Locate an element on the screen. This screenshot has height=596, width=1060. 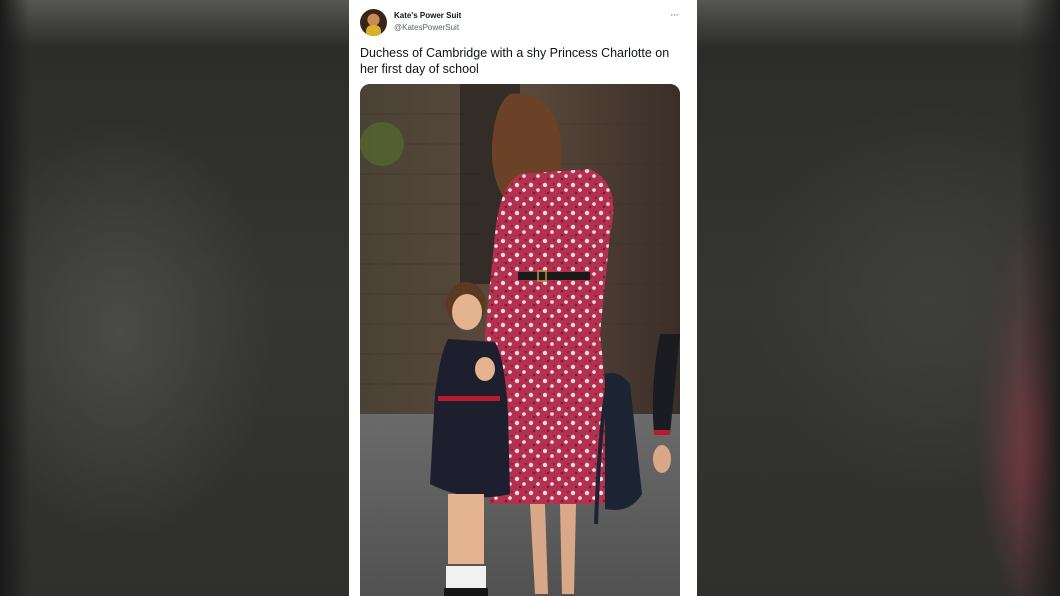
author-handle: @KatesPowerSuit is located at coordinates (426, 27).